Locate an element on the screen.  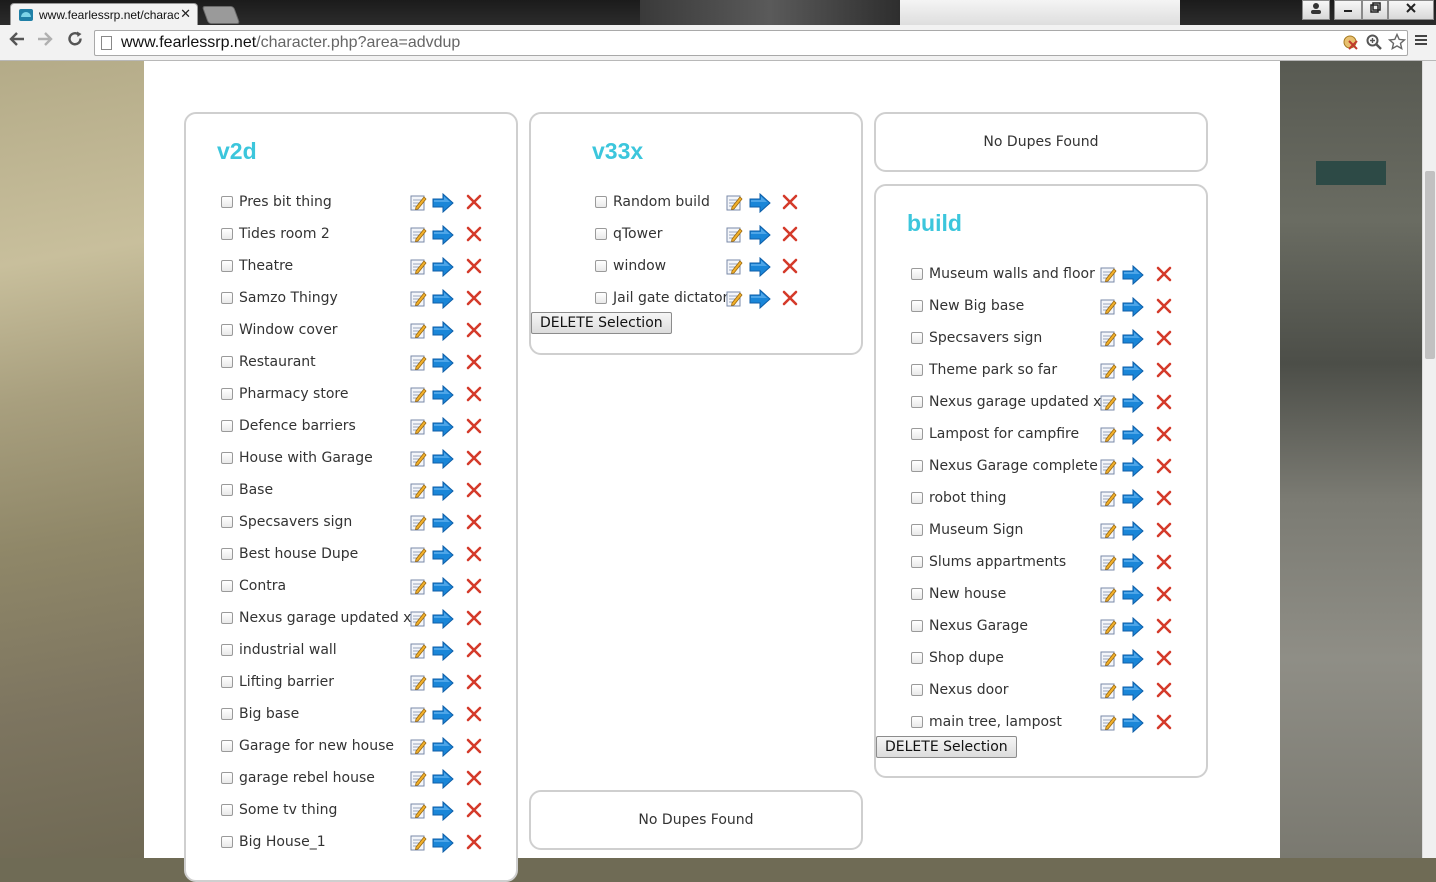
bookmark-star-icon is located at coordinates (1397, 45).